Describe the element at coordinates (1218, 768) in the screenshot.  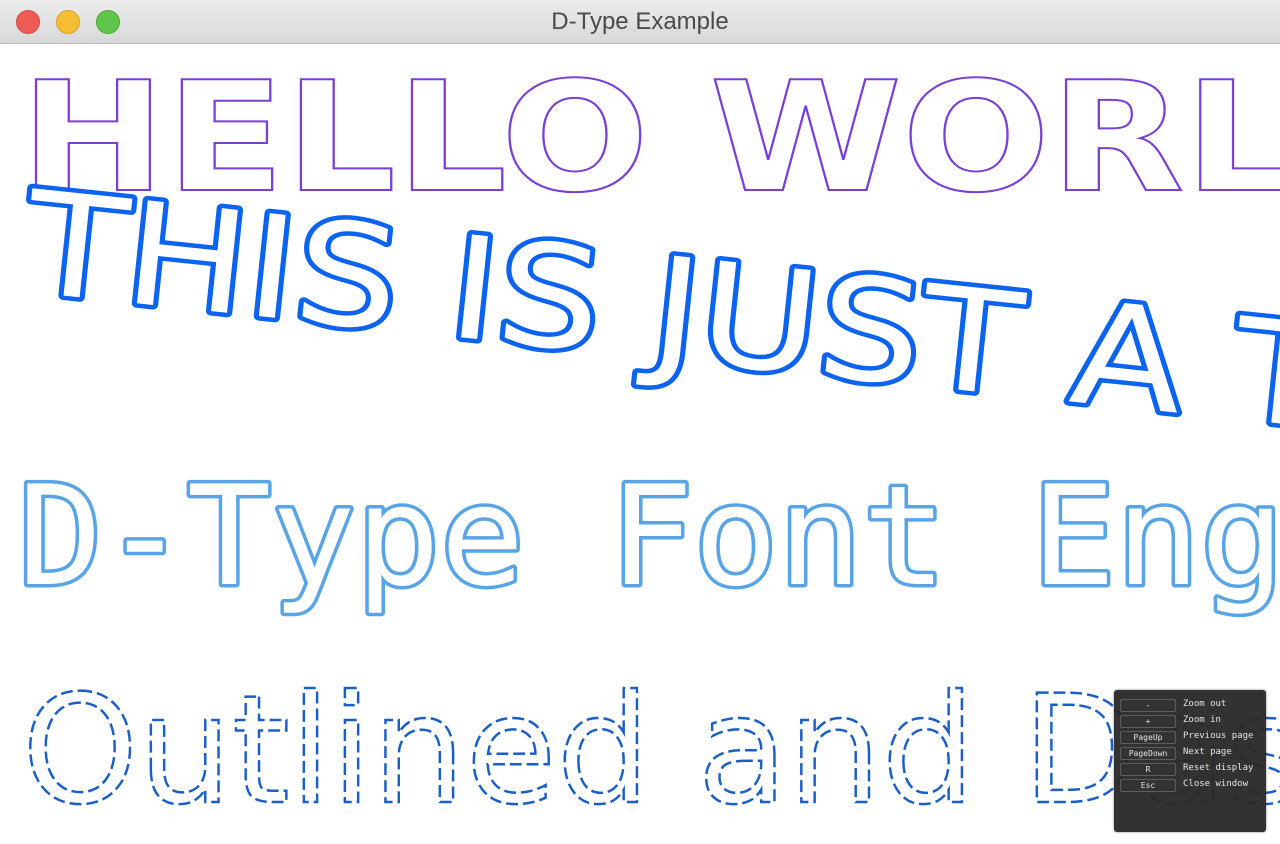
I see `help-desc: Reset display` at that location.